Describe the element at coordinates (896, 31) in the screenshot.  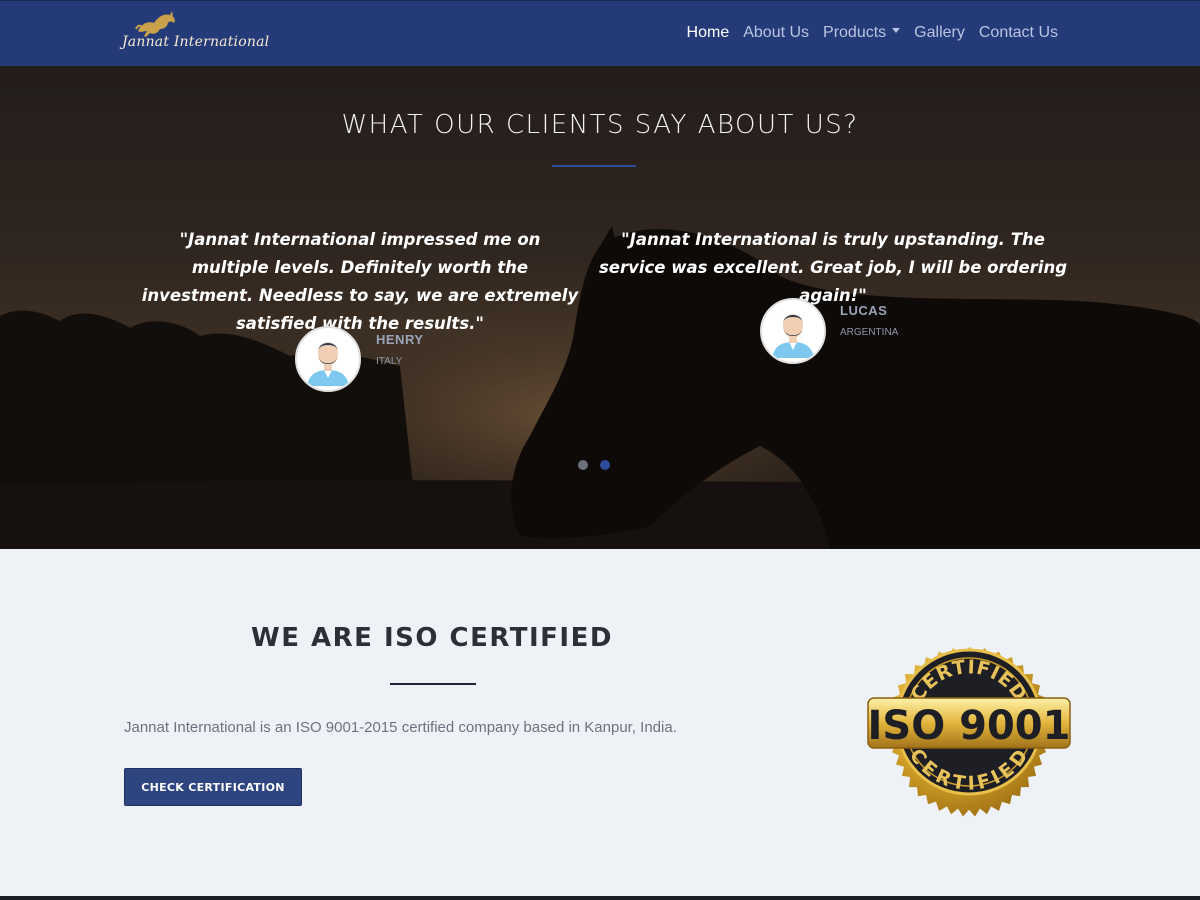
I see `caret-down-icon` at that location.